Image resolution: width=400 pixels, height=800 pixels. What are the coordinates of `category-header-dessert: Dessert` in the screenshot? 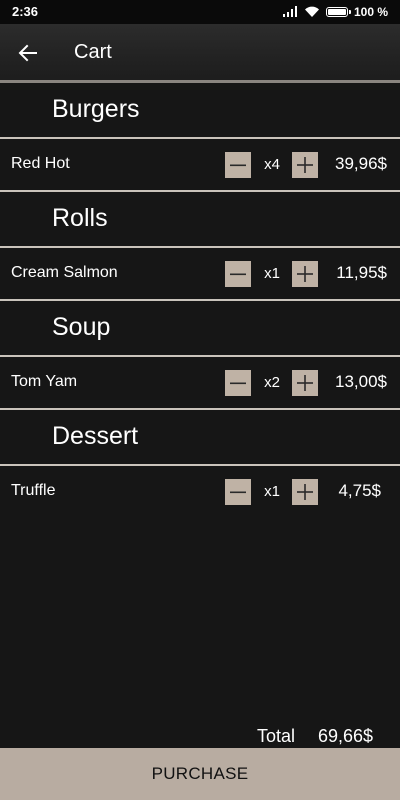 It's located at (200, 437).